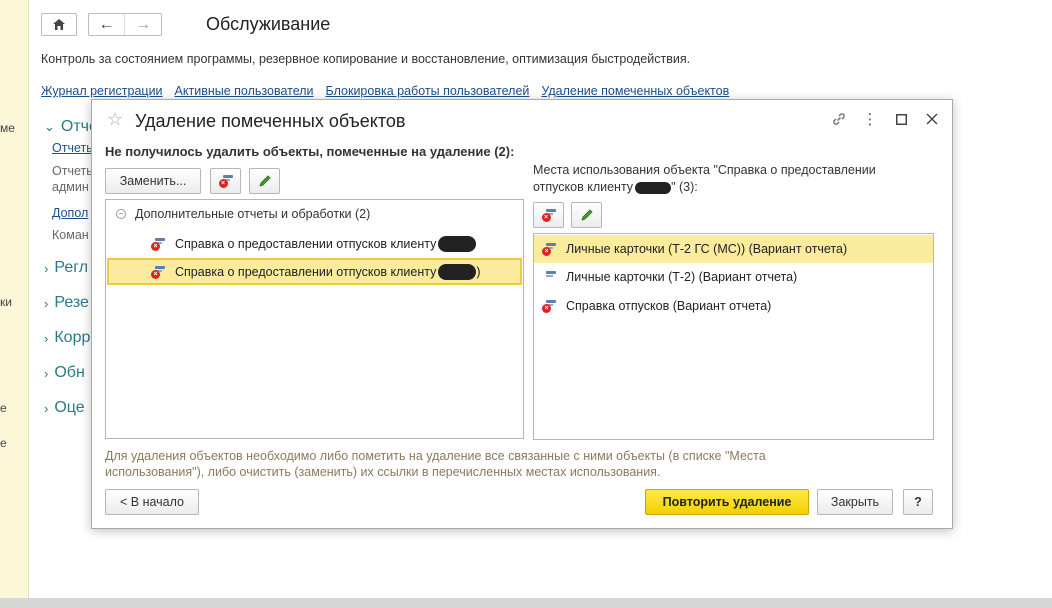  Describe the element at coordinates (69, 407) in the screenshot. I see `section-label: Оце` at that location.